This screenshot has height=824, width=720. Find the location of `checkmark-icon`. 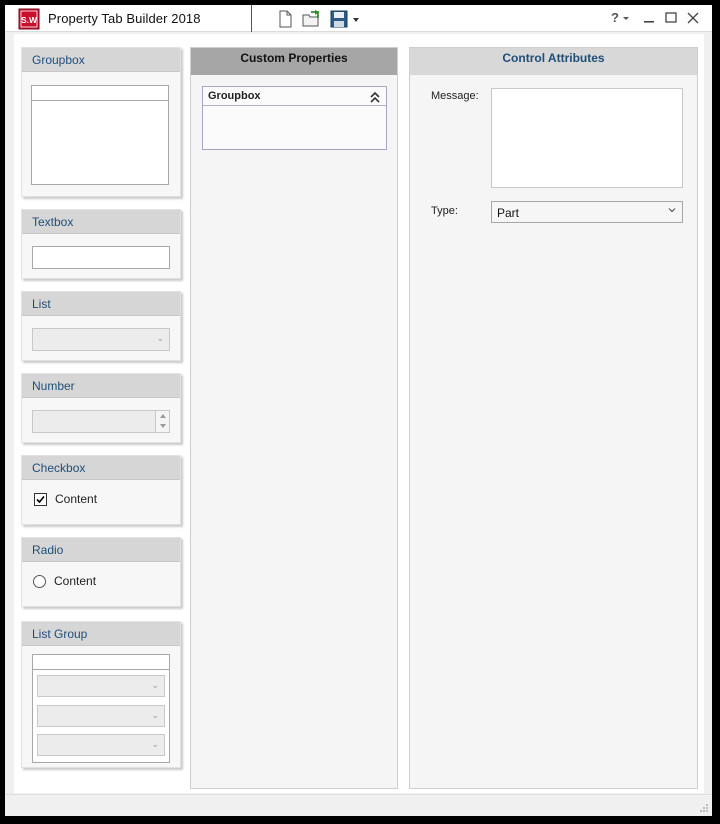

checkmark-icon is located at coordinates (40, 499).